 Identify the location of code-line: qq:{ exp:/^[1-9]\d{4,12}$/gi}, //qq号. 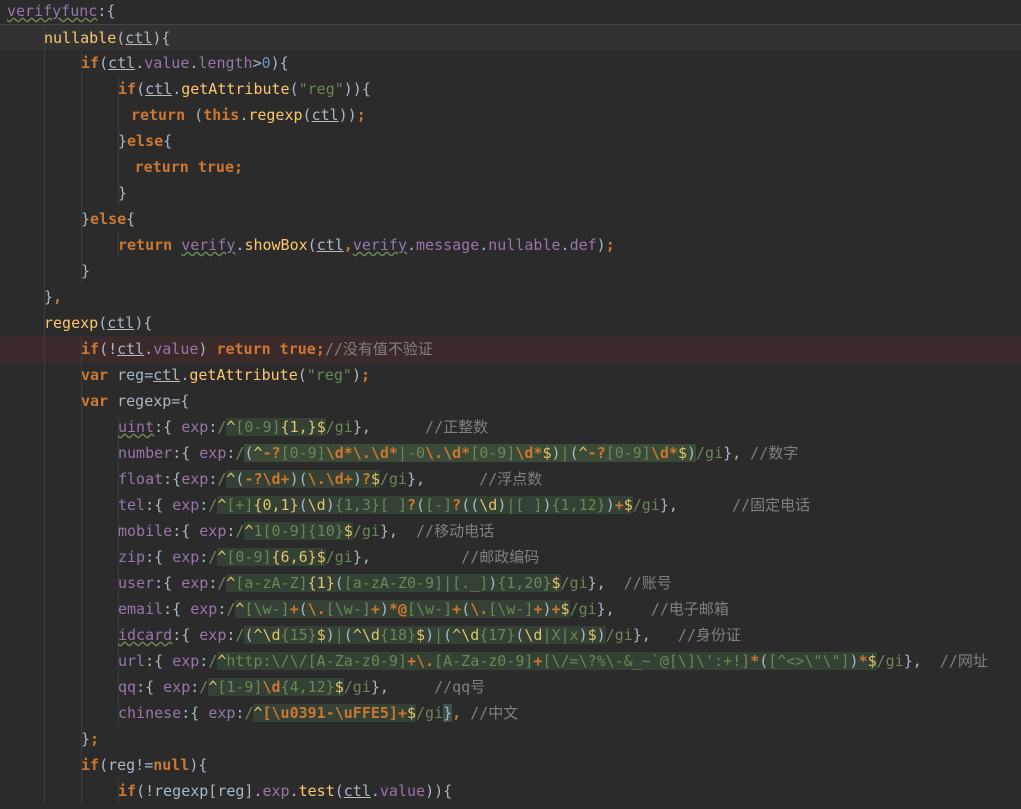
(510, 687).